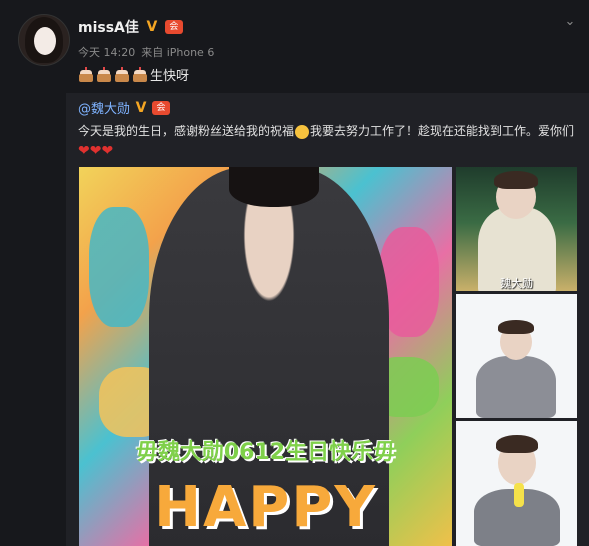 The height and width of the screenshot is (546, 589). What do you see at coordinates (104, 107) in the screenshot?
I see `repost-username: @魏大勋` at bounding box center [104, 107].